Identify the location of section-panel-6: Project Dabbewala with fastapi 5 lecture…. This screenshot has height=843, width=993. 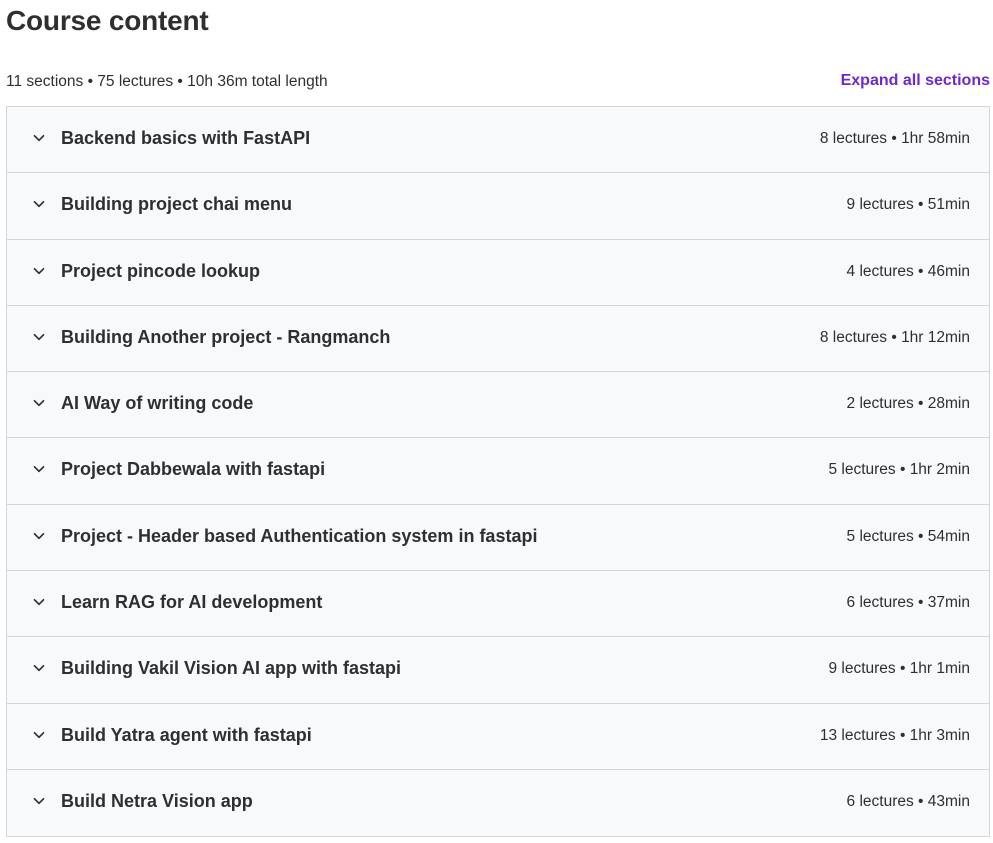
(498, 471).